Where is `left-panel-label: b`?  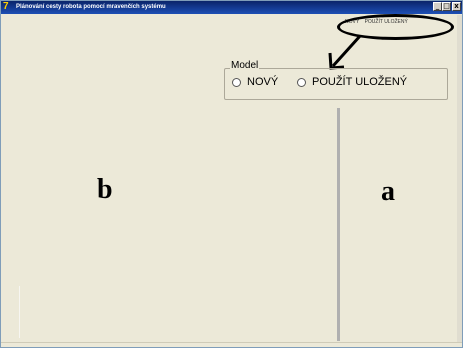 left-panel-label: b is located at coordinates (105, 189).